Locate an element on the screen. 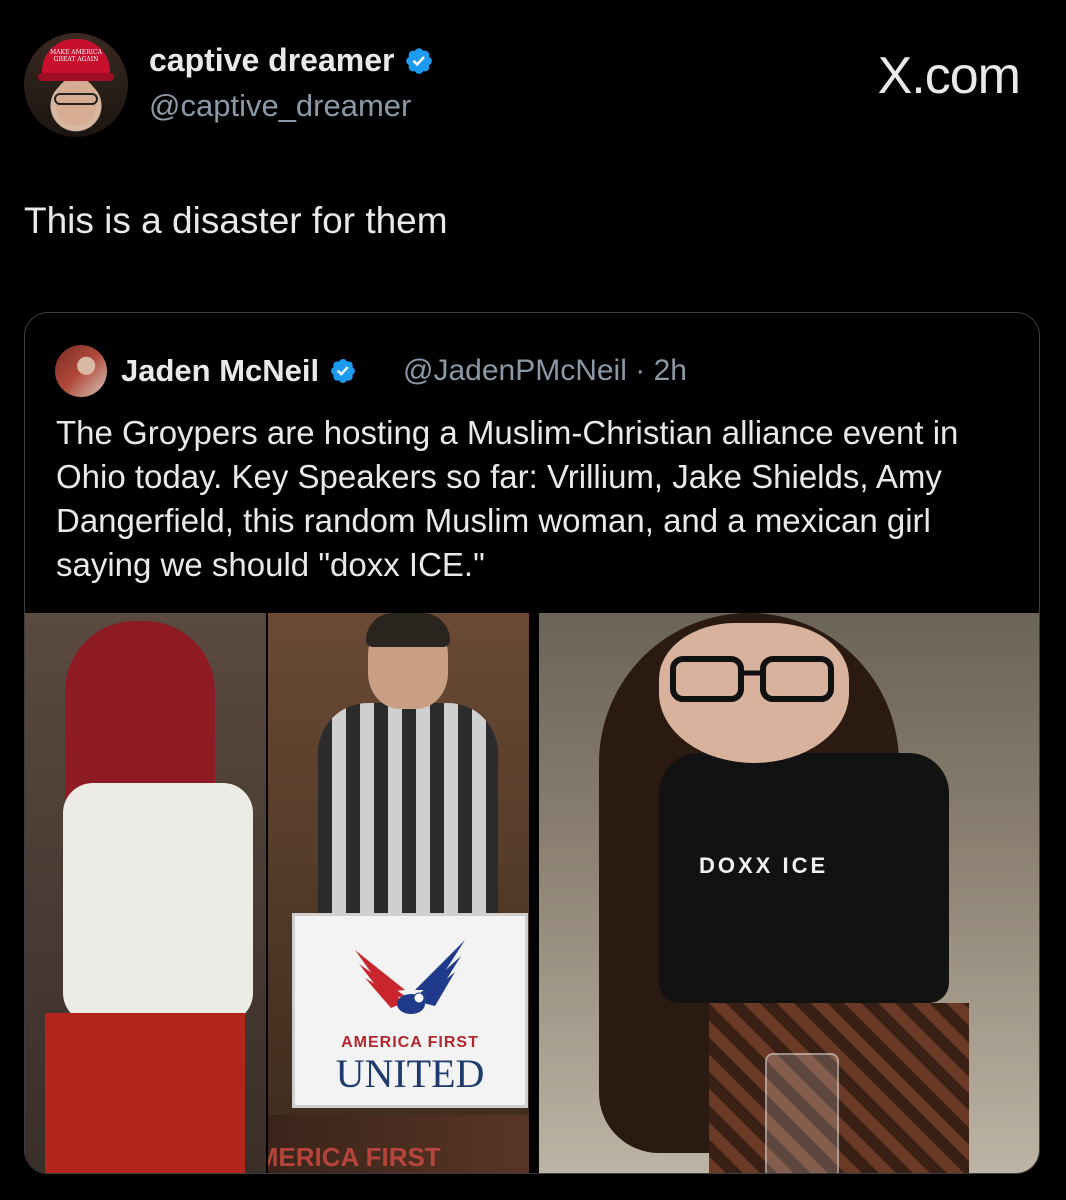  avatar-hat-text: MAKE AMERICA GREAT AGAIN is located at coordinates (76, 56).